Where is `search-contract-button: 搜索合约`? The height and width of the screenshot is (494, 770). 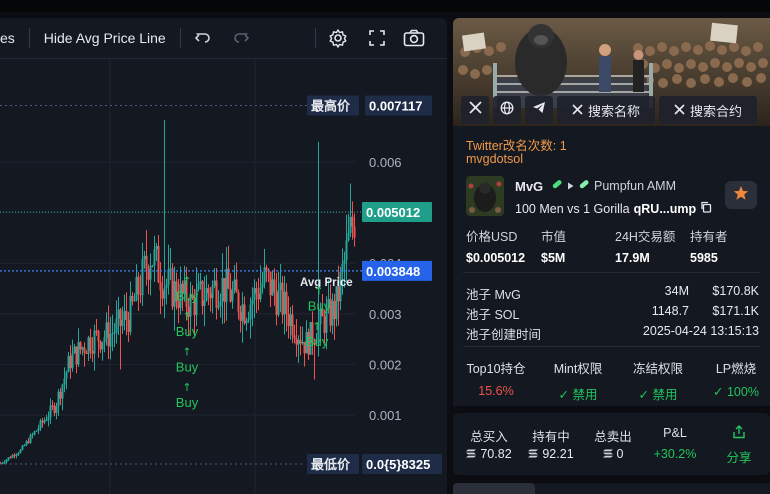
search-contract-button: 搜索合约 is located at coordinates (708, 110).